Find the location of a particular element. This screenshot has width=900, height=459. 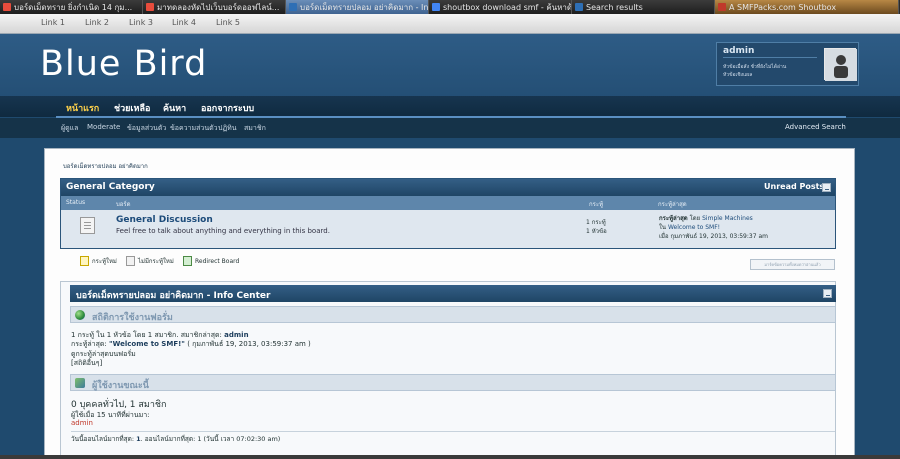

nav-search: ค้นหา is located at coordinates (174, 108).